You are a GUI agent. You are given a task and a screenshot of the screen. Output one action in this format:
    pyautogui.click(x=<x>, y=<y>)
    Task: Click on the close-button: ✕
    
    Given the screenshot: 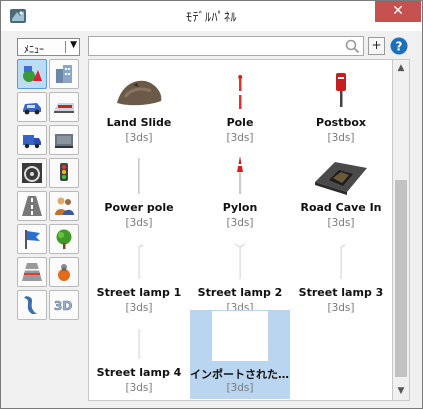 What is the action you would take?
    pyautogui.click(x=398, y=11)
    